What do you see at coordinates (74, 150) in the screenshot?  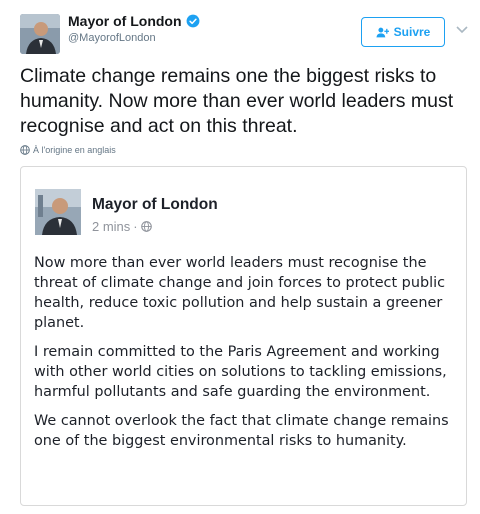 I see `translation-note-label: À l'origine en anglais` at bounding box center [74, 150].